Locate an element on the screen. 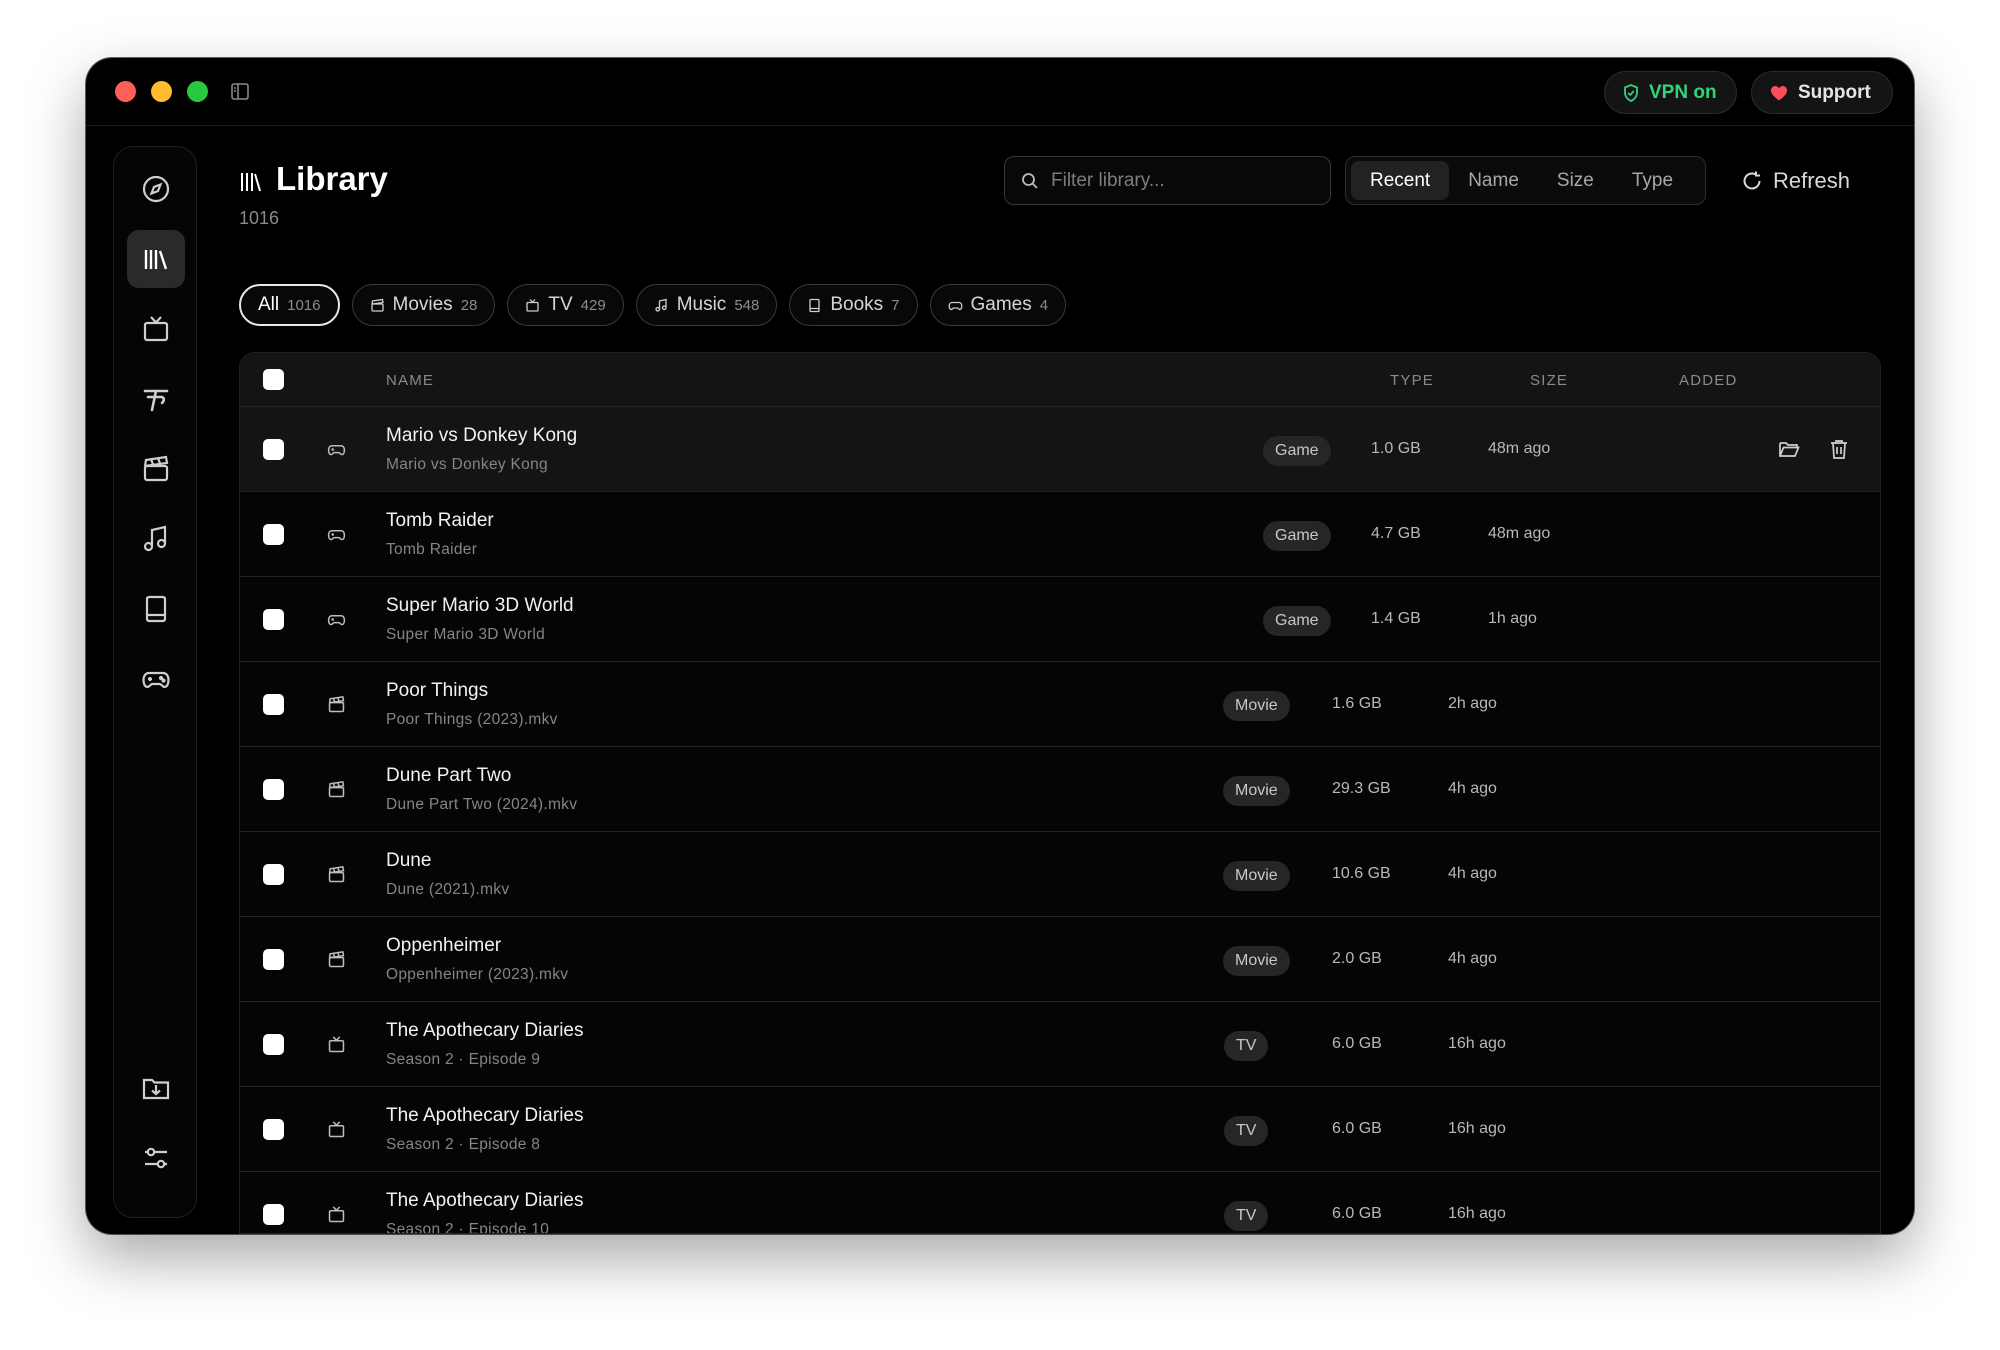 This screenshot has height=1350, width=2000. row-subtitle: Season 2 · Episode 9 is located at coordinates (463, 1059).